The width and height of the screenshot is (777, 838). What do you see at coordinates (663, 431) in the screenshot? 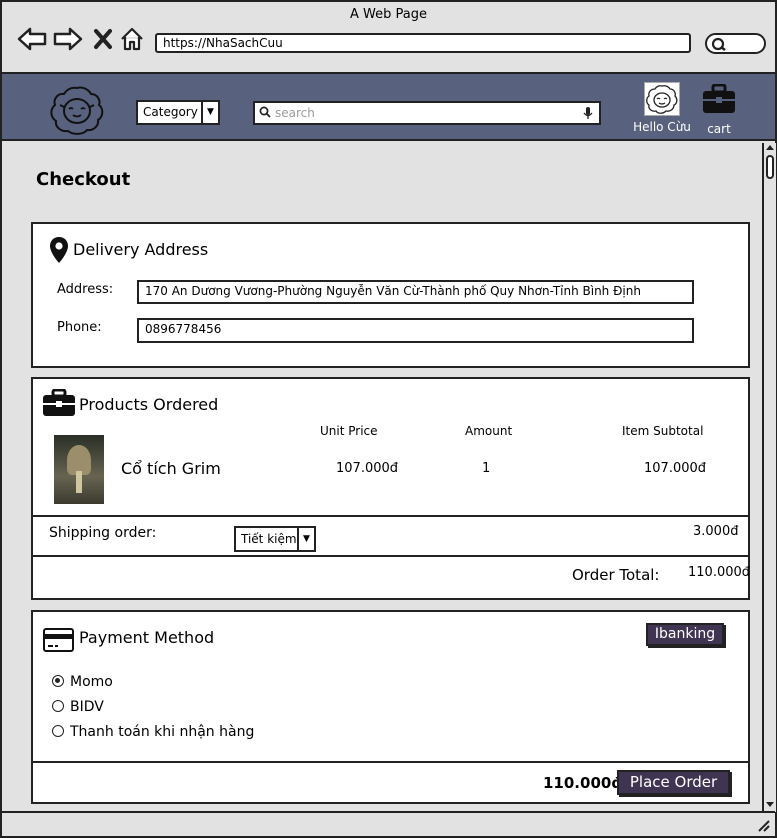
I see `item-subtotal-header: Item Subtotal` at bounding box center [663, 431].